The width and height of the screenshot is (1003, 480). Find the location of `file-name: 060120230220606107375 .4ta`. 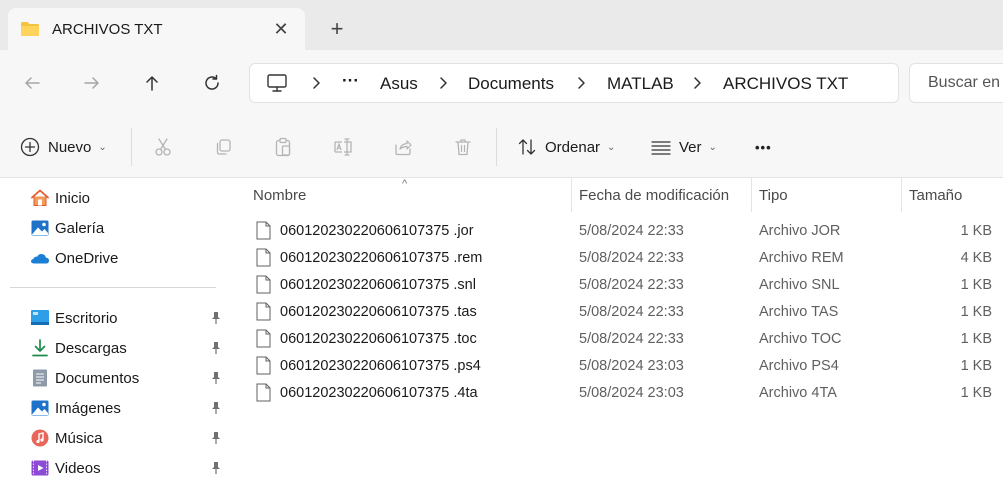

file-name: 060120230220606107375 .4ta is located at coordinates (379, 393).